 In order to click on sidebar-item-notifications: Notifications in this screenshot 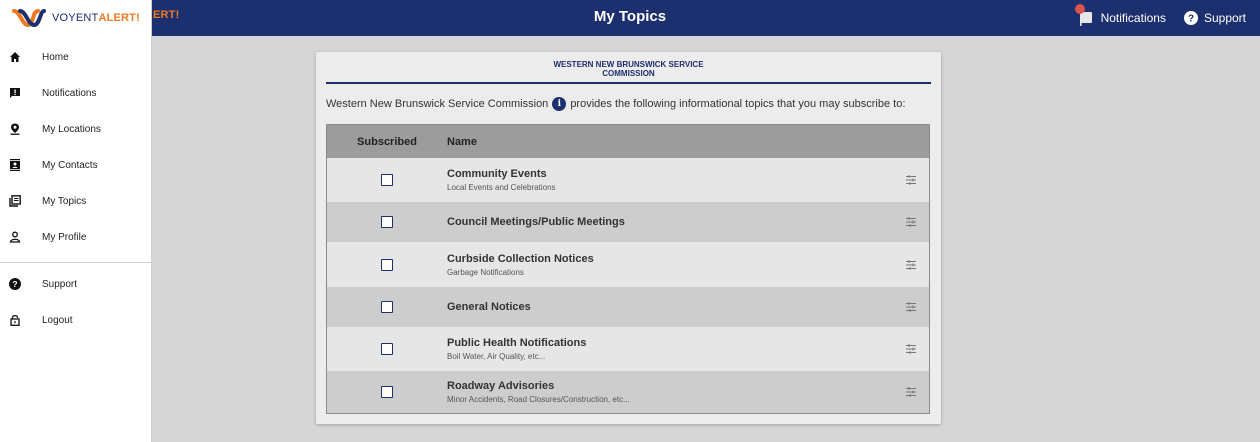, I will do `click(75, 93)`.